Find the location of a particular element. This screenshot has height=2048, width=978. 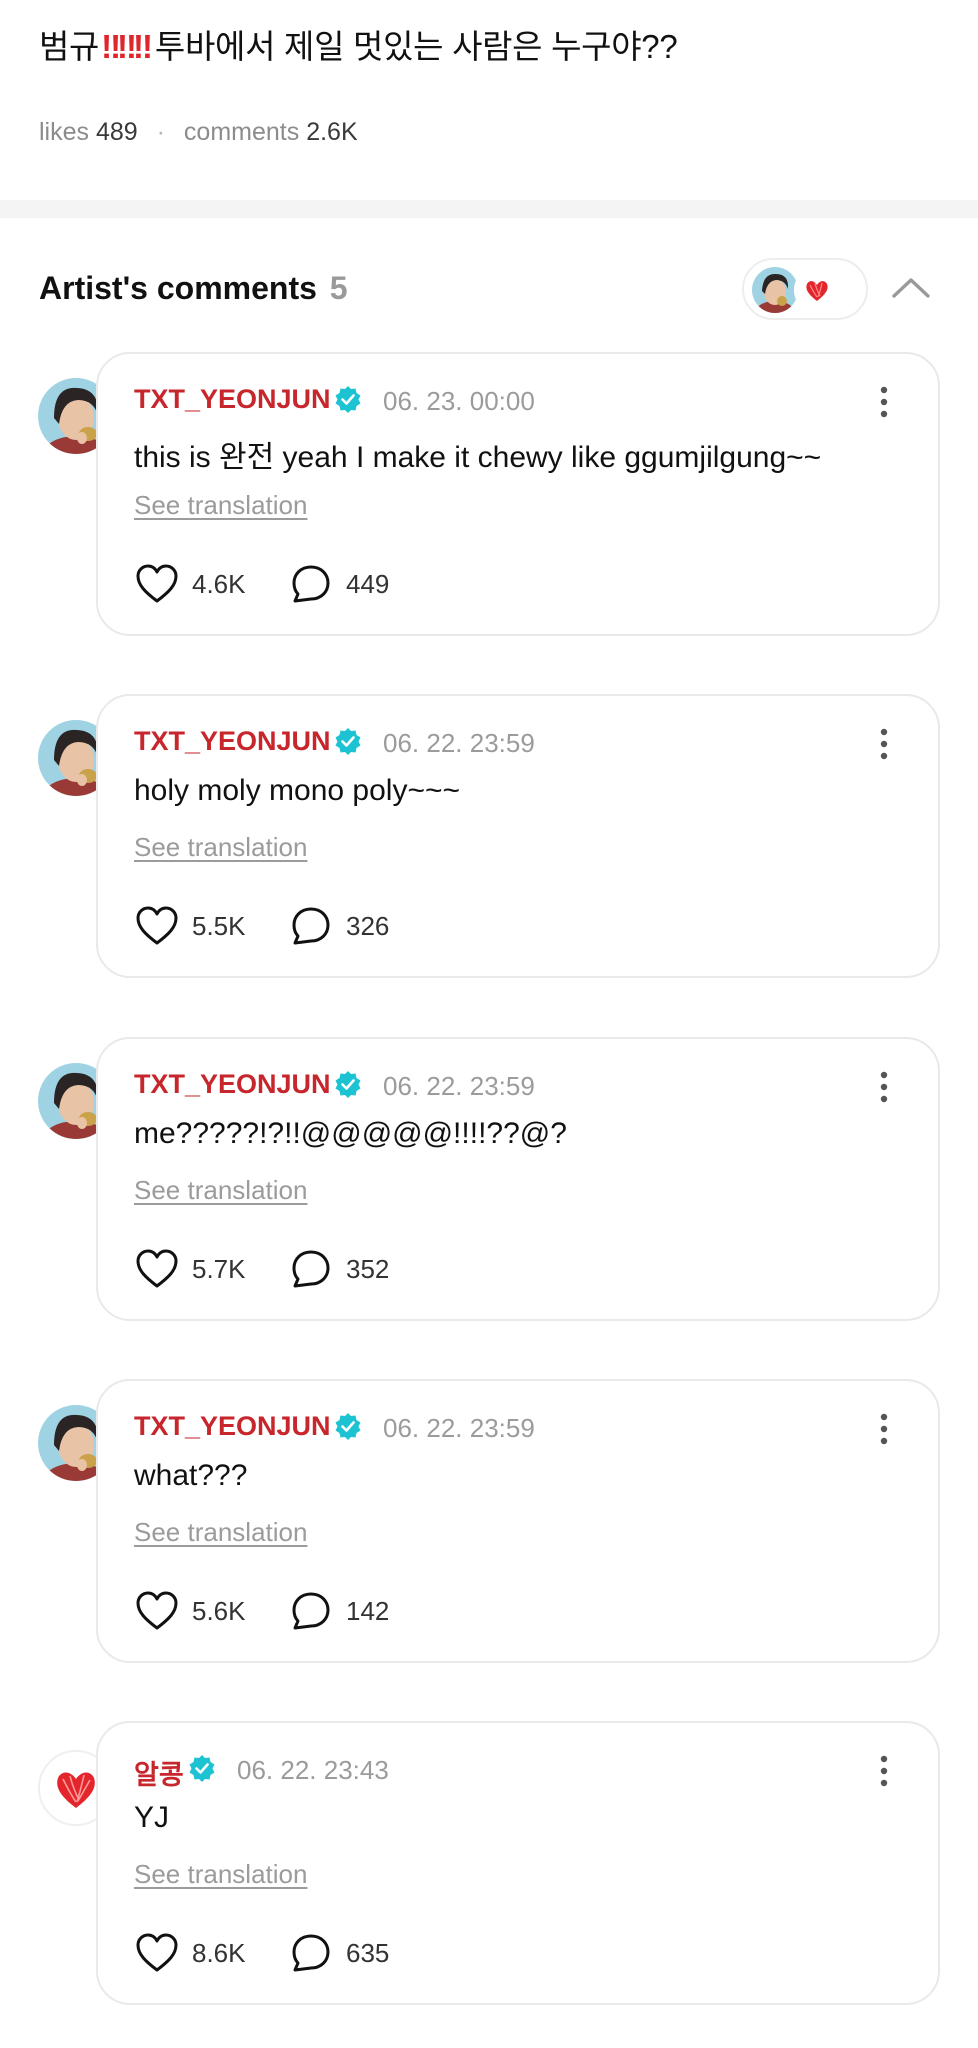

comment-text: what??? is located at coordinates (191, 1475).